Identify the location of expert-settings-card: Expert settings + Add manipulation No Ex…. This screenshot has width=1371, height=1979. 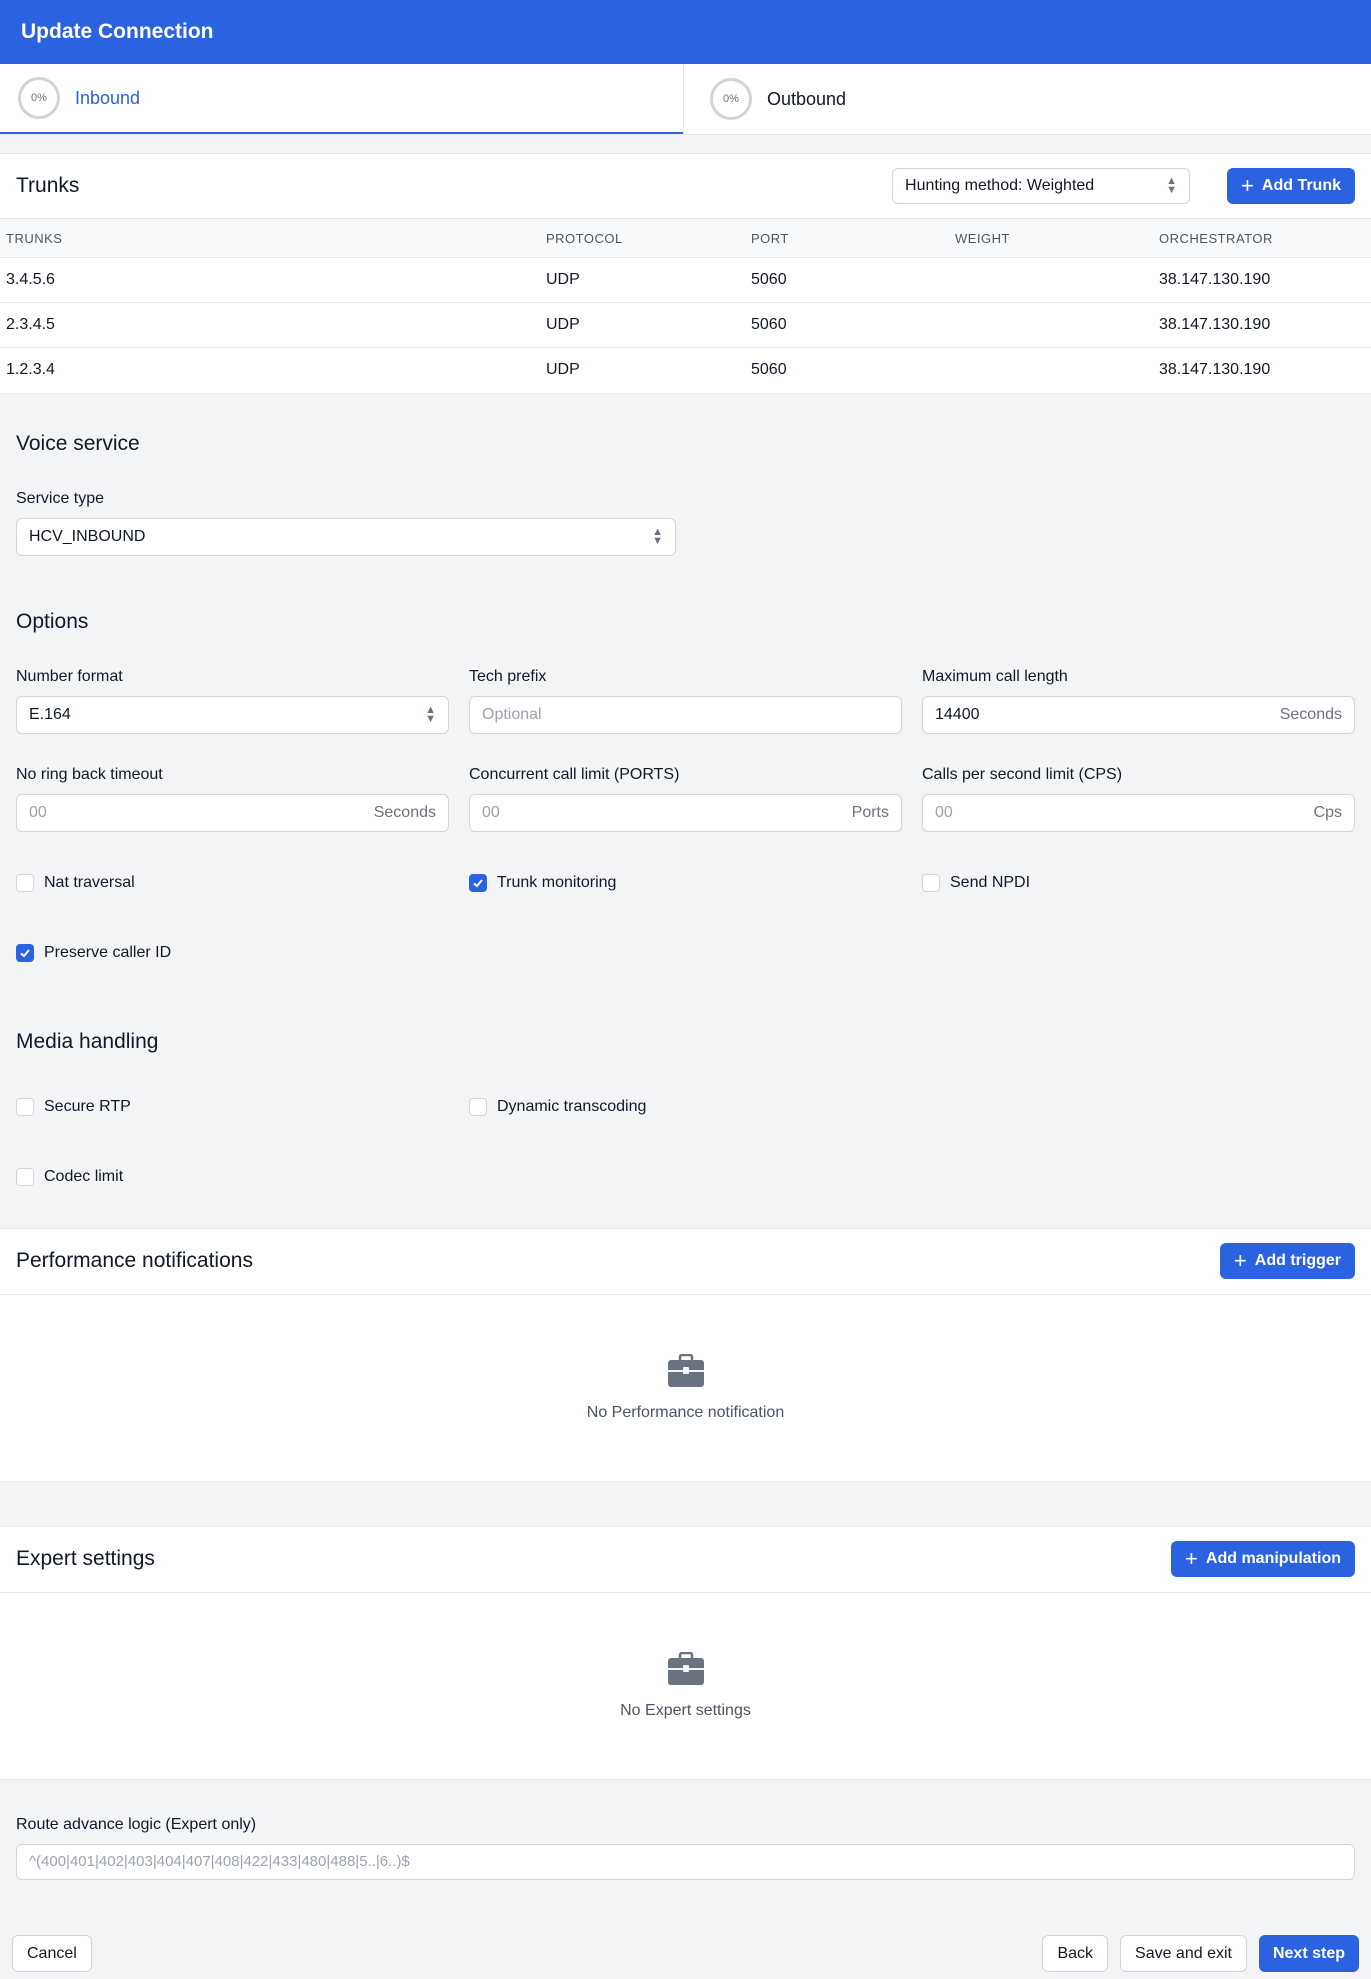
(685, 1652).